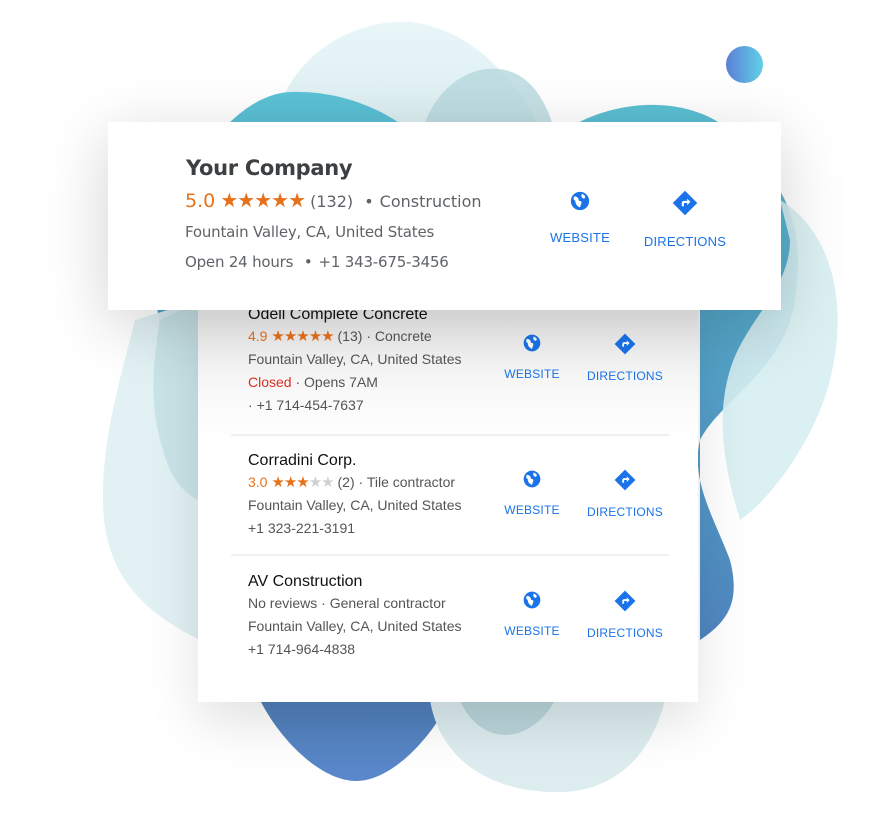  I want to click on listing-phone-row: · +1 714-454-7637, so click(373, 405).